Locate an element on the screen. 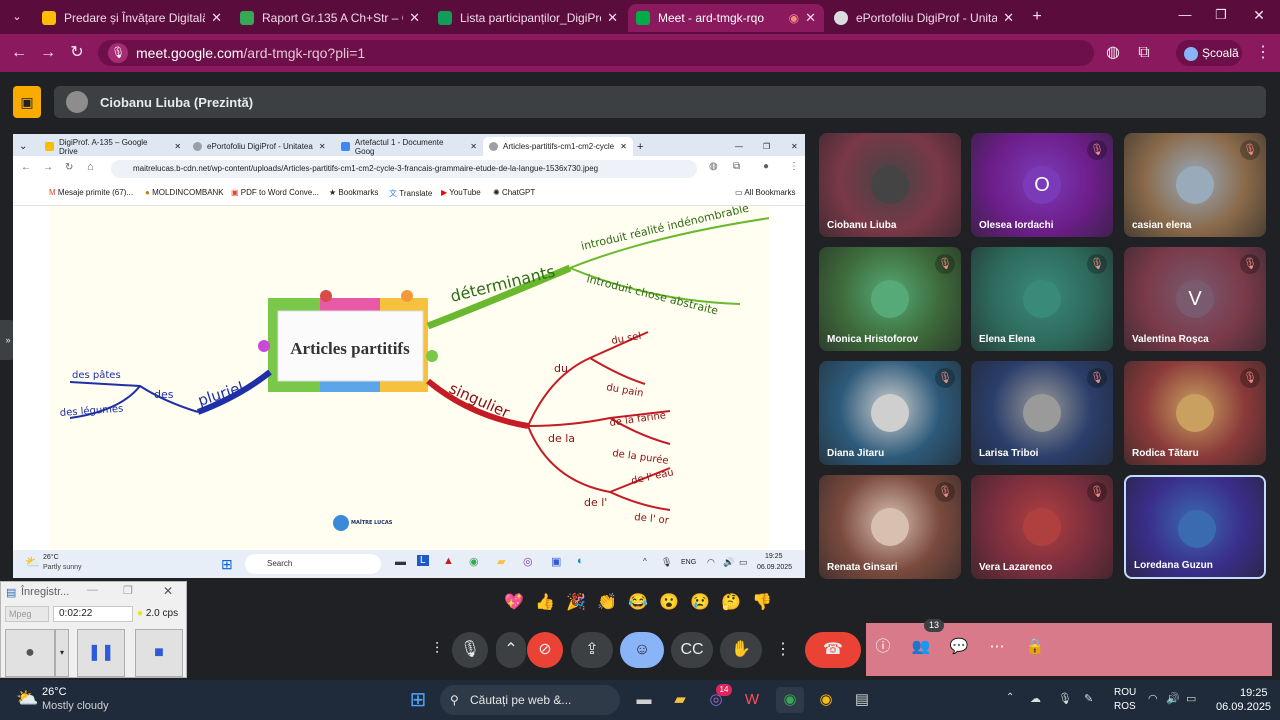 The height and width of the screenshot is (720, 1280). file-explorer-icon: ▰ is located at coordinates (680, 700).